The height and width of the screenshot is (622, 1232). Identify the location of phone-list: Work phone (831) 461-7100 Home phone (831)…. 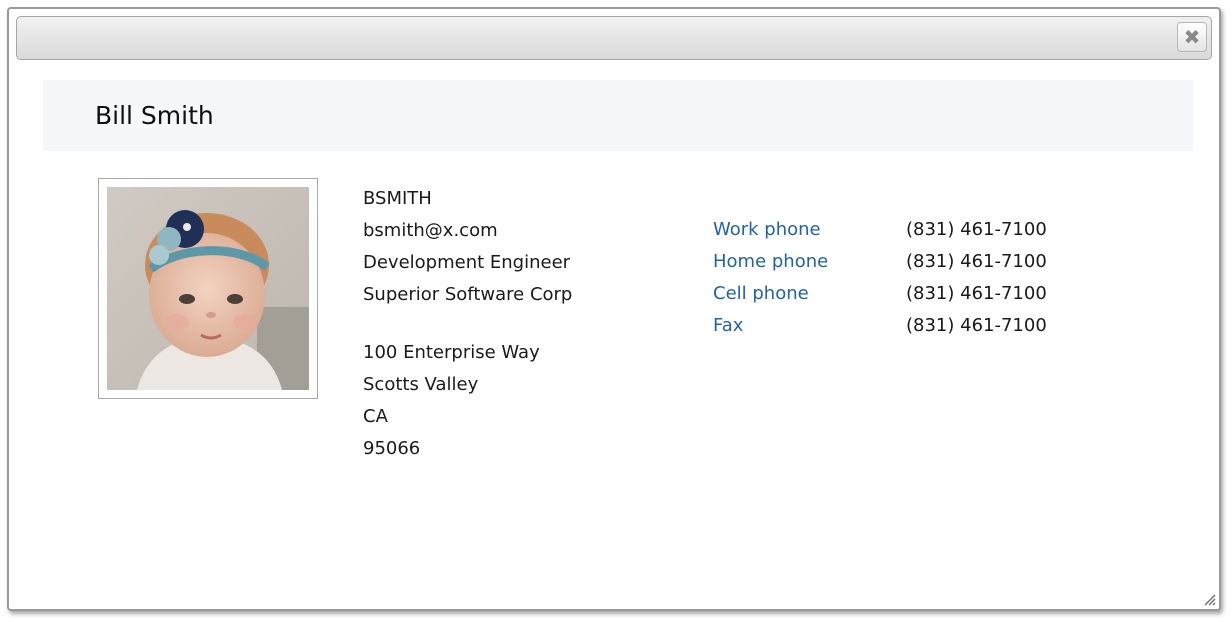
(880, 278).